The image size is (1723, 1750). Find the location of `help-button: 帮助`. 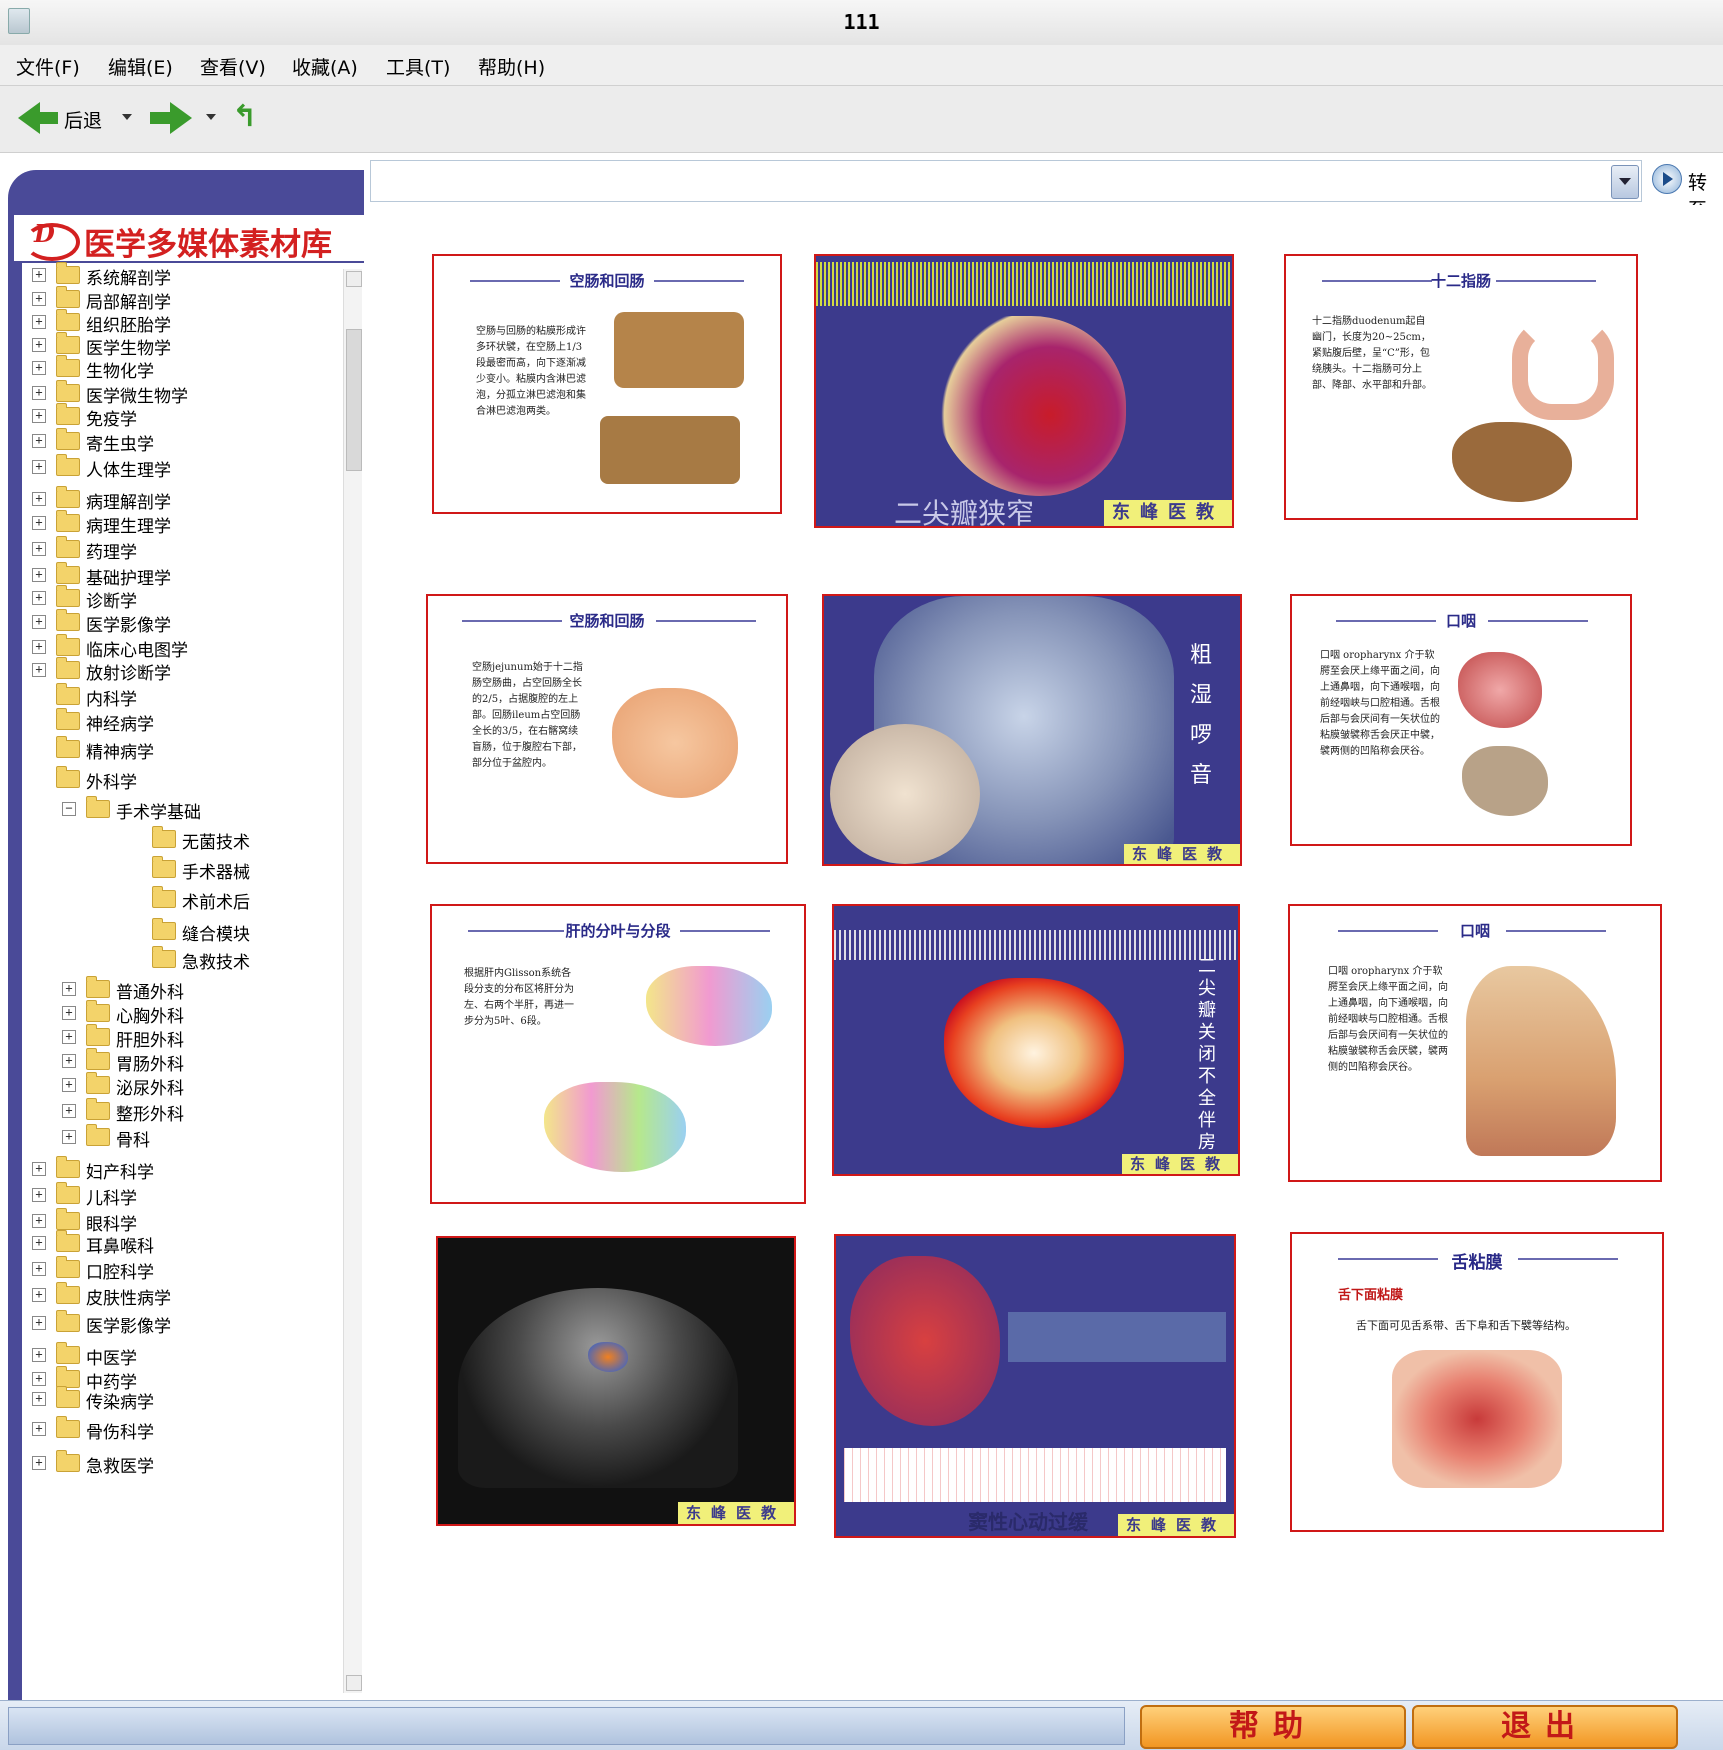

help-button: 帮助 is located at coordinates (1273, 1727).